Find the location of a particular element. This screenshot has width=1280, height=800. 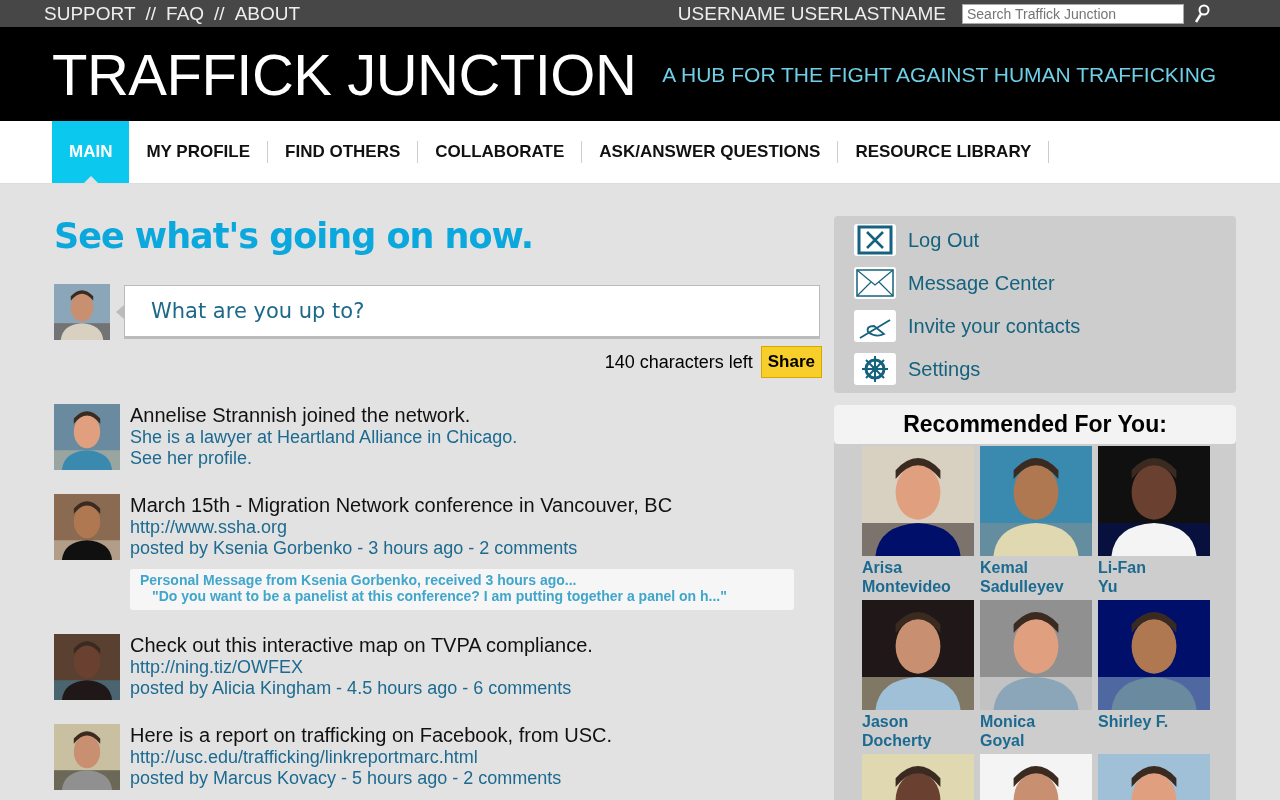

close-icon is located at coordinates (875, 240).